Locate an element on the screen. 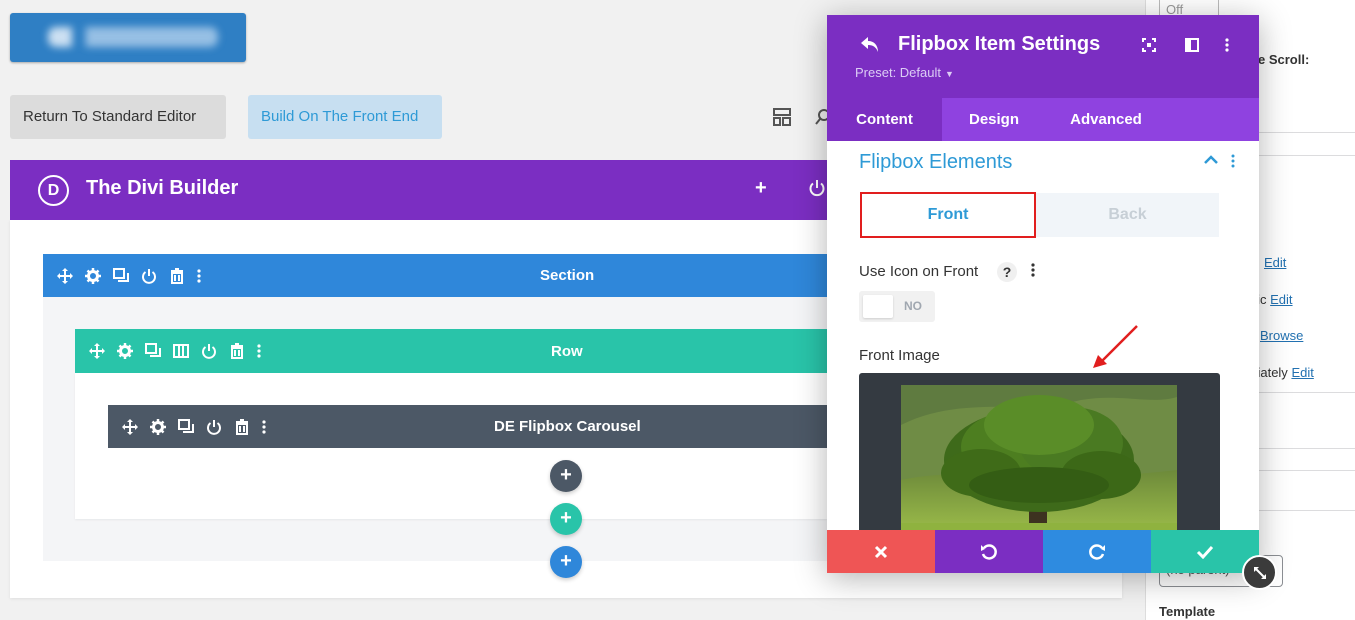 The image size is (1355, 620). chevron-up-icon is located at coordinates (1211, 160).